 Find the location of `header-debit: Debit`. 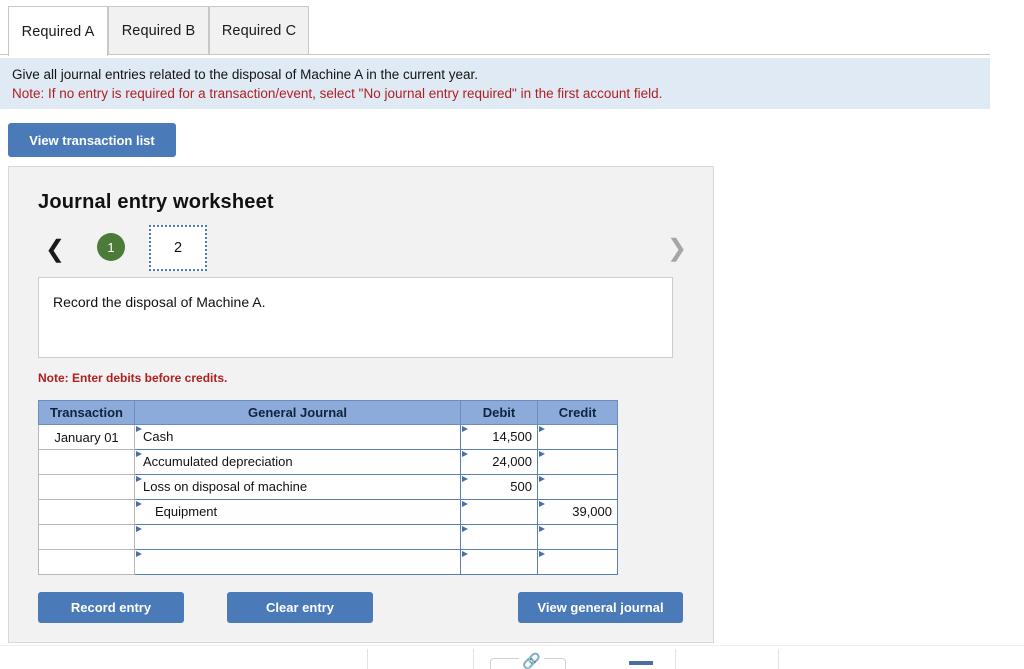

header-debit: Debit is located at coordinates (499, 412).